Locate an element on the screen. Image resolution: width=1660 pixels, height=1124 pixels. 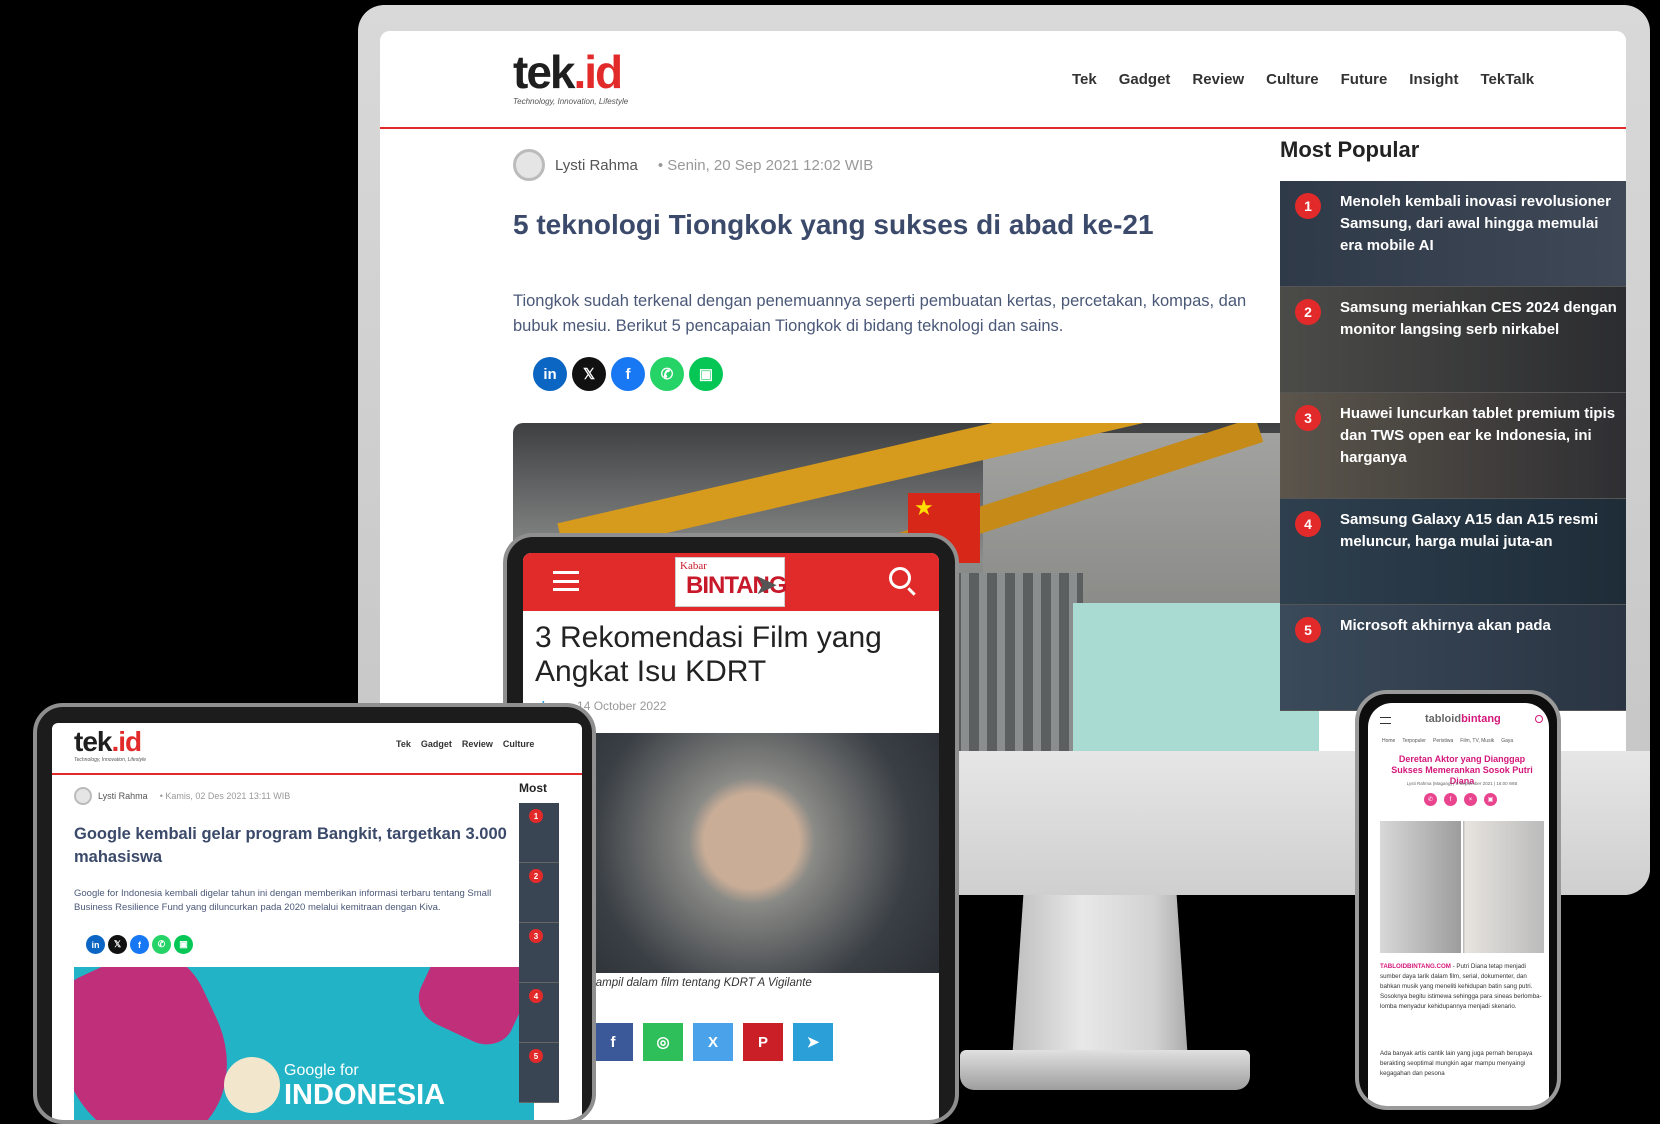
rank-badge: 3 is located at coordinates (1308, 418).